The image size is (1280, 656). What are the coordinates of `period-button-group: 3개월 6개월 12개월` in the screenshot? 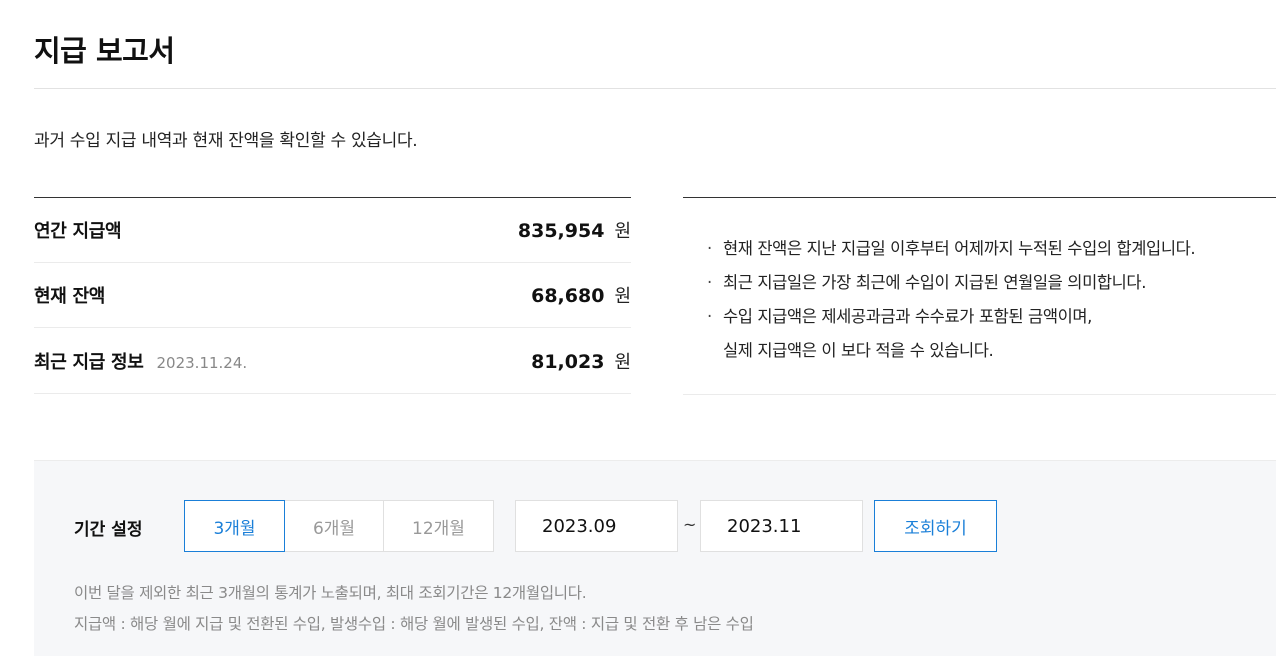 It's located at (339, 526).